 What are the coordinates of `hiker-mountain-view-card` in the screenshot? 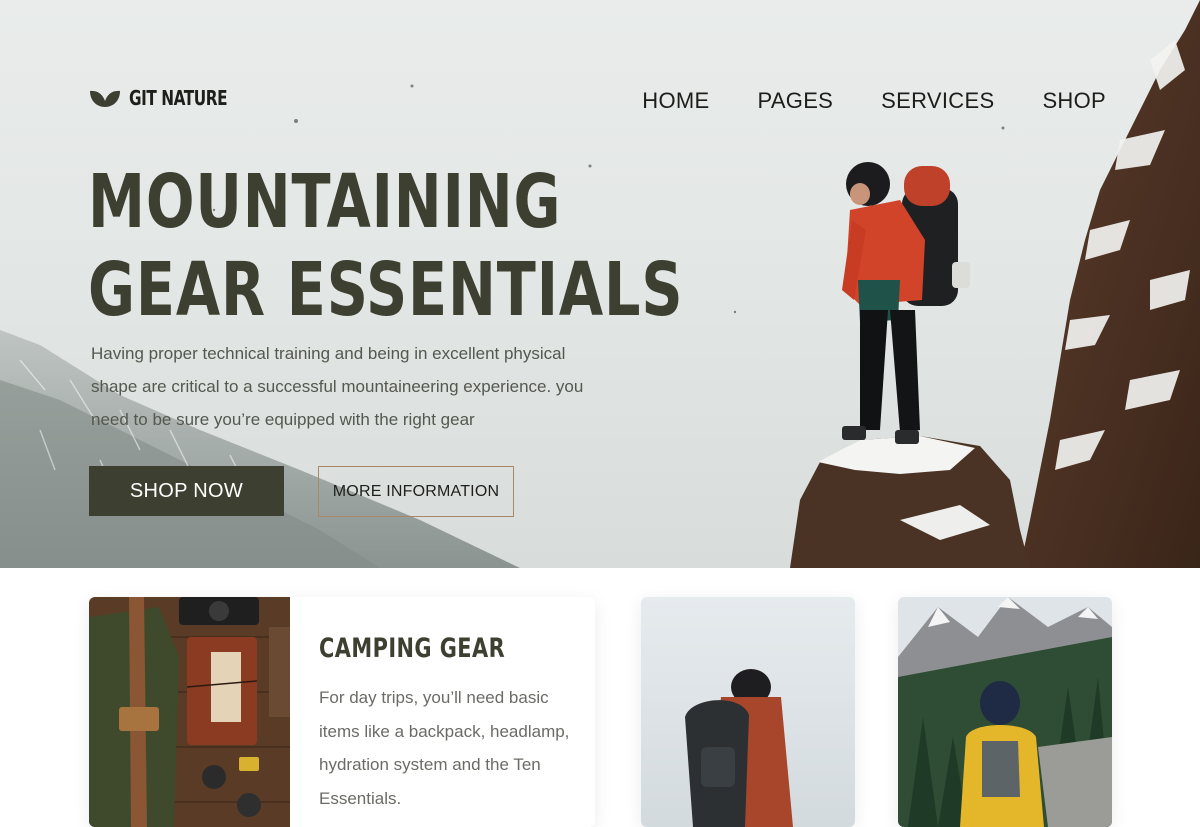 It's located at (1005, 712).